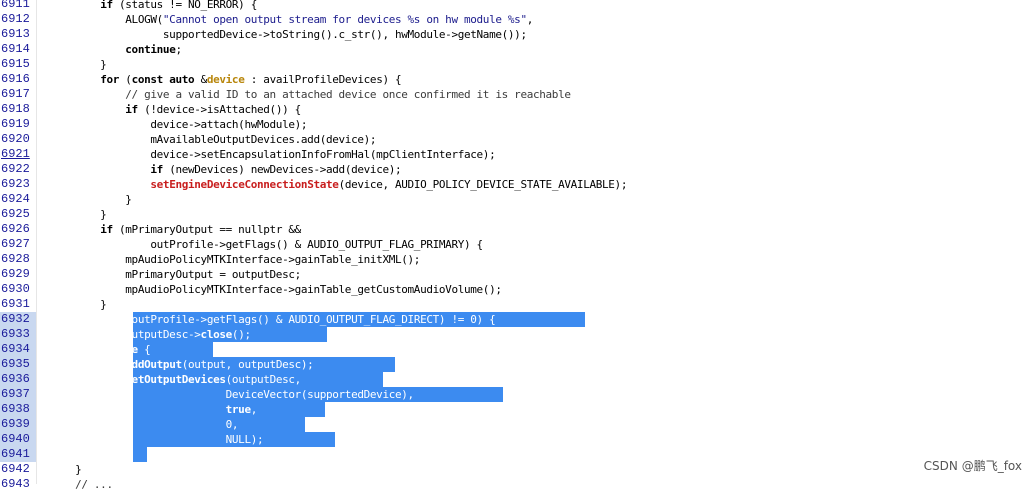 This screenshot has width=1036, height=492. I want to click on code-text: continue;, so click(116, 49).